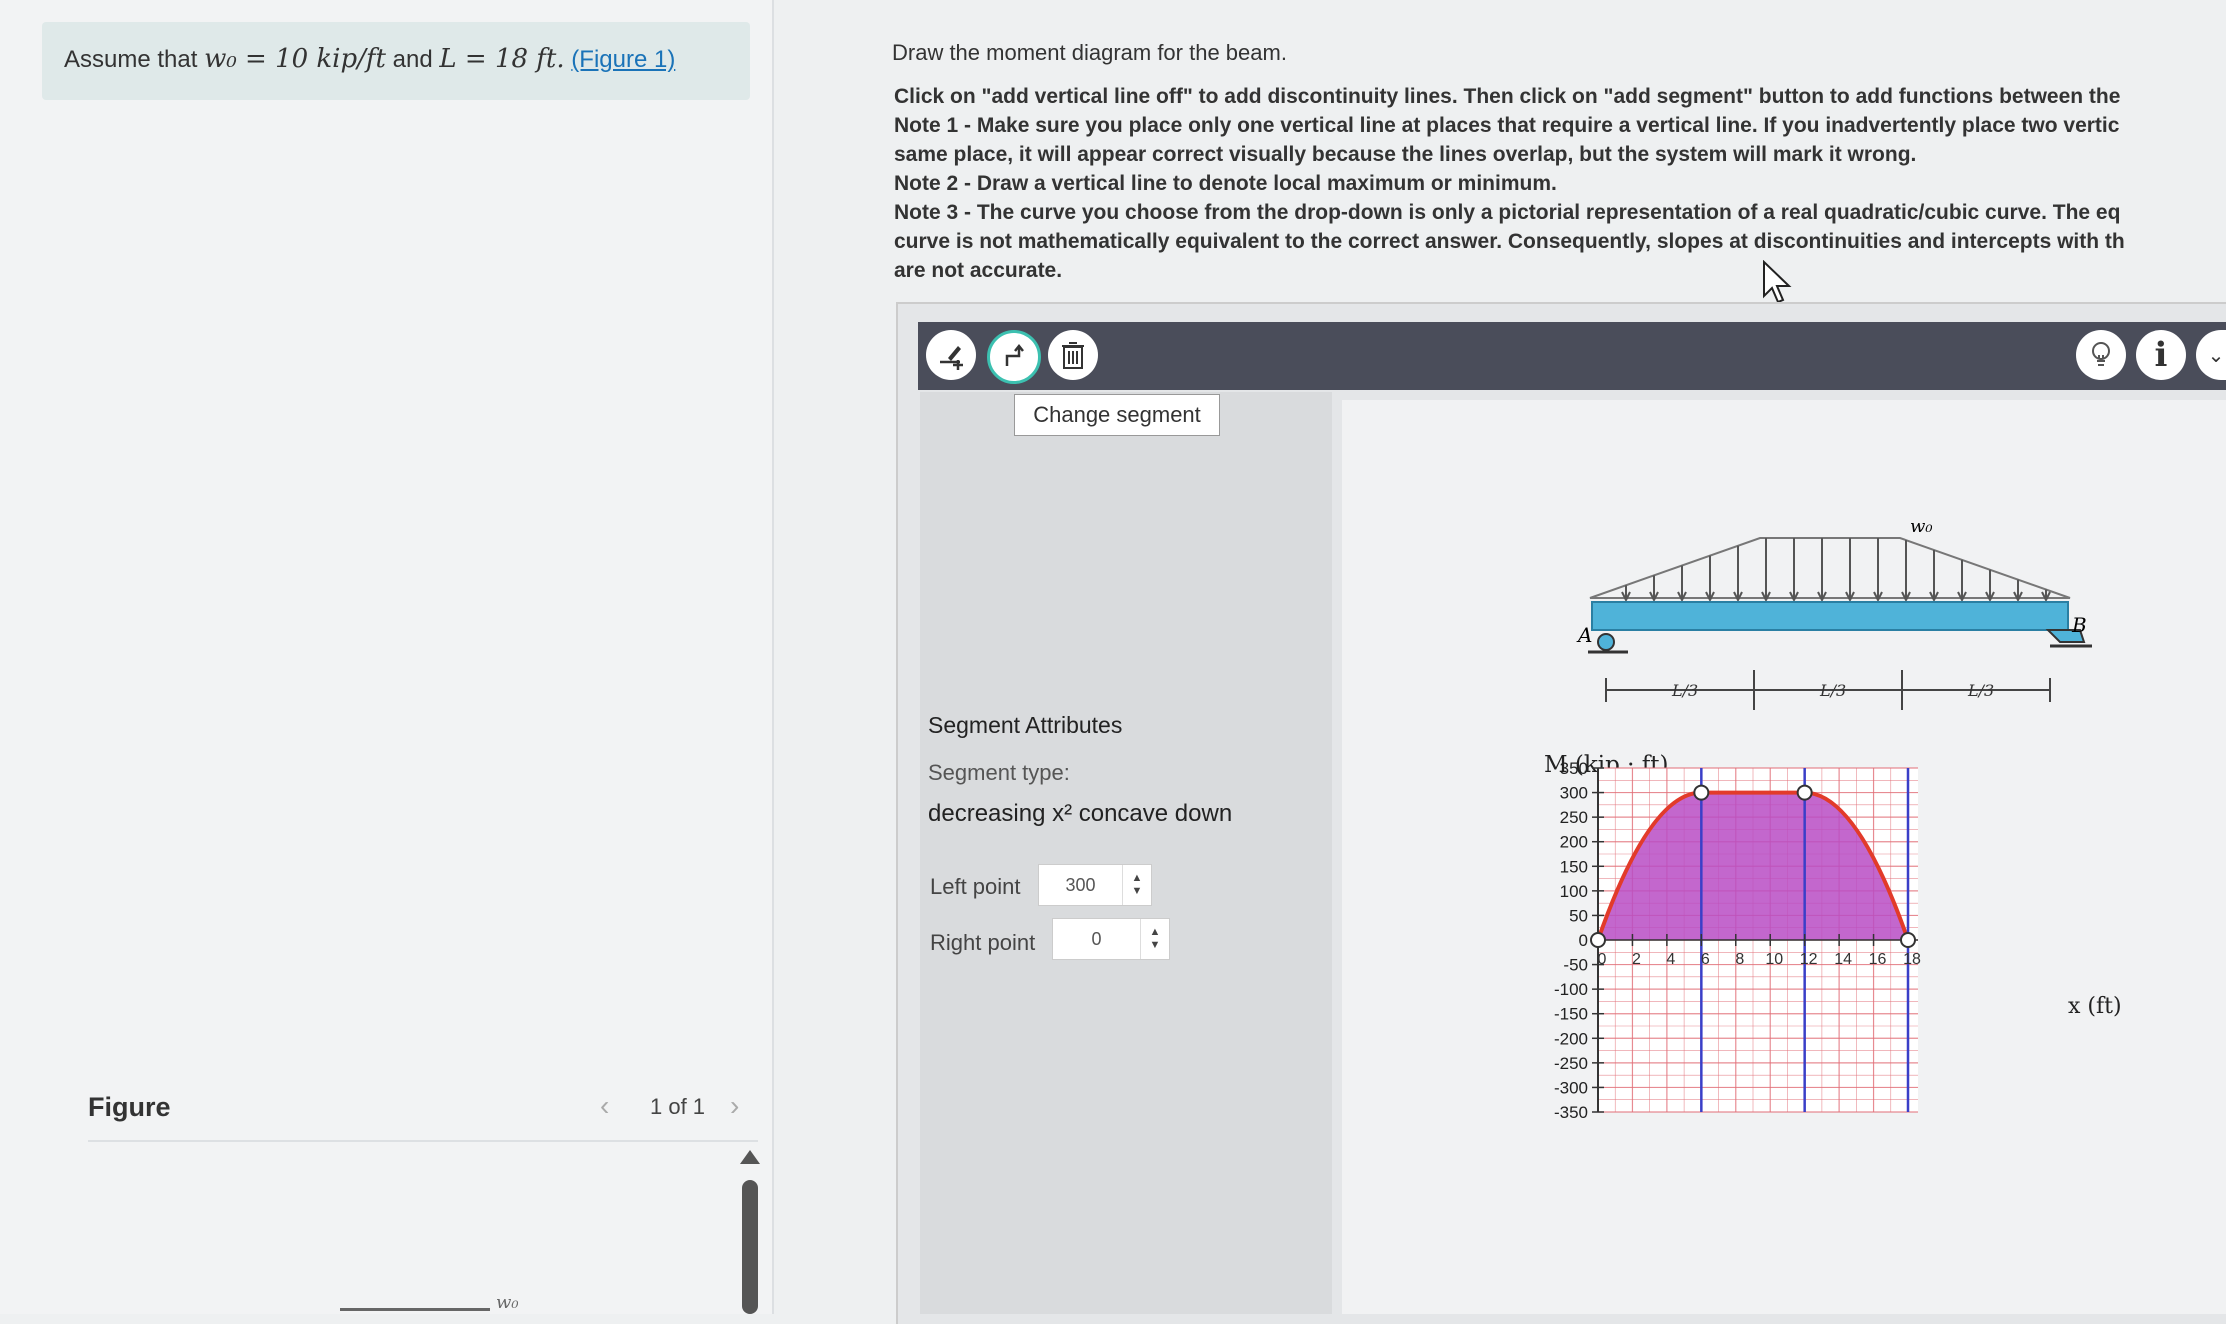 The image size is (2226, 1324). I want to click on segment-attributes-title: Segment Attributes, so click(1025, 725).